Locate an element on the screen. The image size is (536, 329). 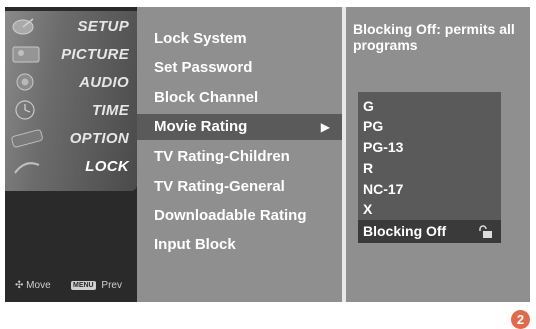
rating-option-pg: PG is located at coordinates (373, 126).